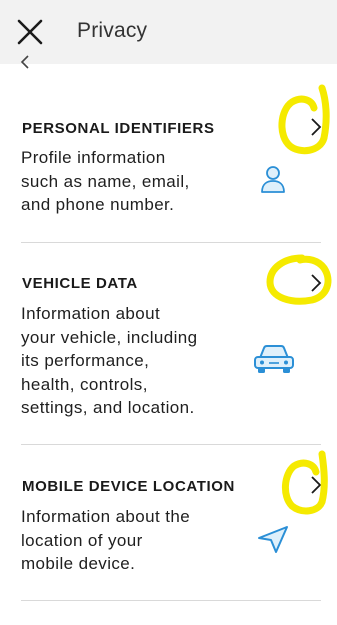  I want to click on section-title: VEHICLE DATA, so click(80, 283).